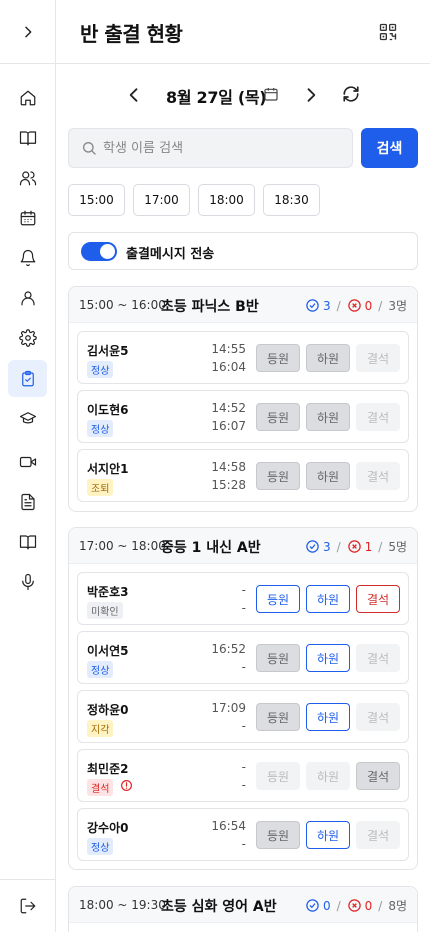  What do you see at coordinates (291, 200) in the screenshot?
I see `time-filter-chip: 18:30` at bounding box center [291, 200].